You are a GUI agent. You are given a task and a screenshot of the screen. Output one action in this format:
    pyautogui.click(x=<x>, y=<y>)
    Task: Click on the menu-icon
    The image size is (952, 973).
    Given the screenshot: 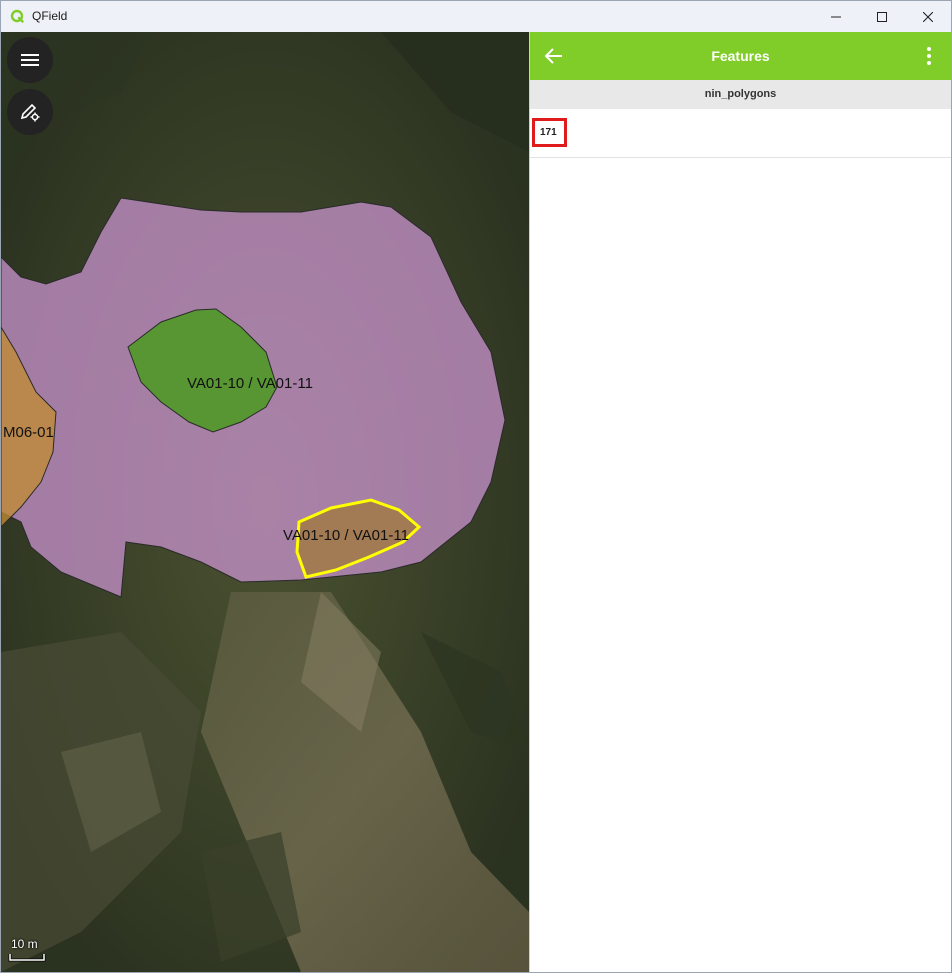 What is the action you would take?
    pyautogui.click(x=30, y=60)
    